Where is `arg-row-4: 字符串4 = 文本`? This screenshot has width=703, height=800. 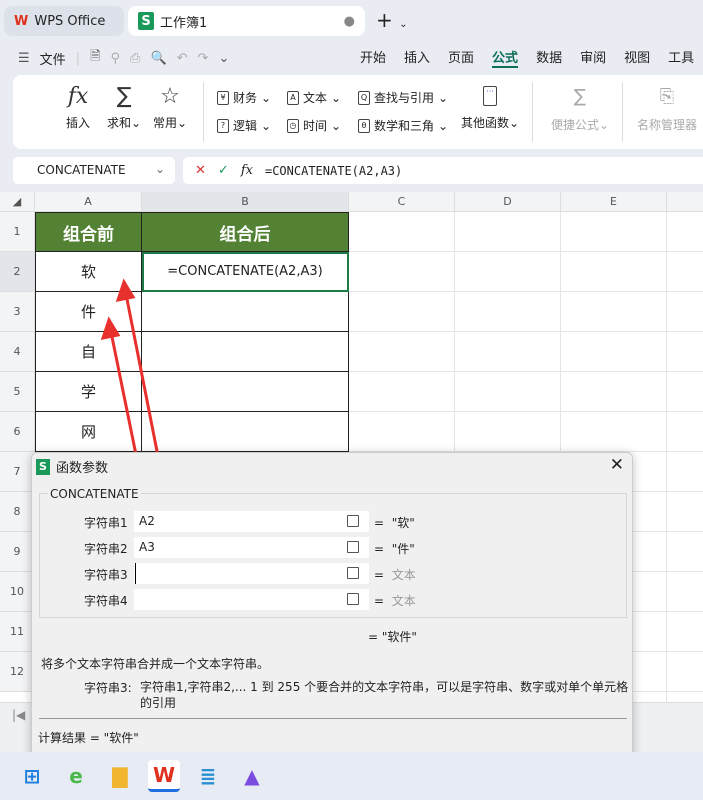 arg-row-4: 字符串4 = 文本 is located at coordinates (312, 600).